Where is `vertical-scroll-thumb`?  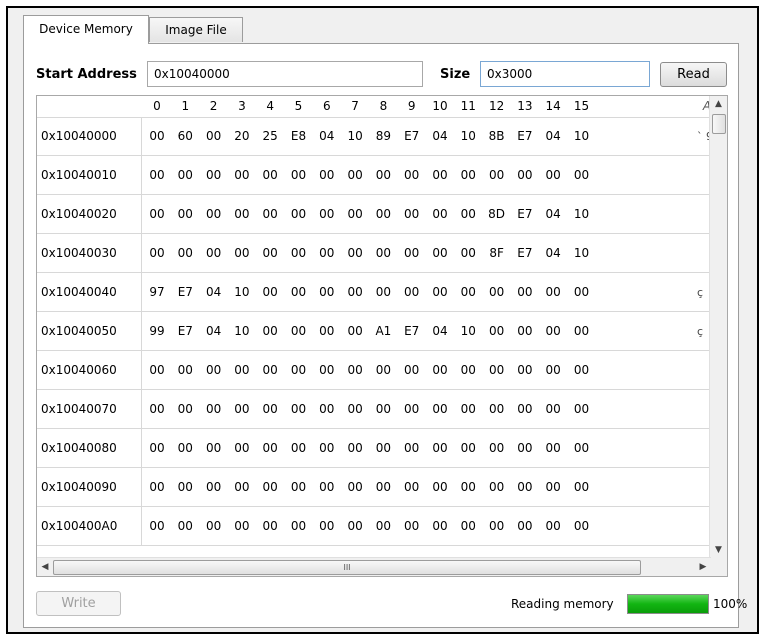
vertical-scroll-thumb is located at coordinates (719, 124).